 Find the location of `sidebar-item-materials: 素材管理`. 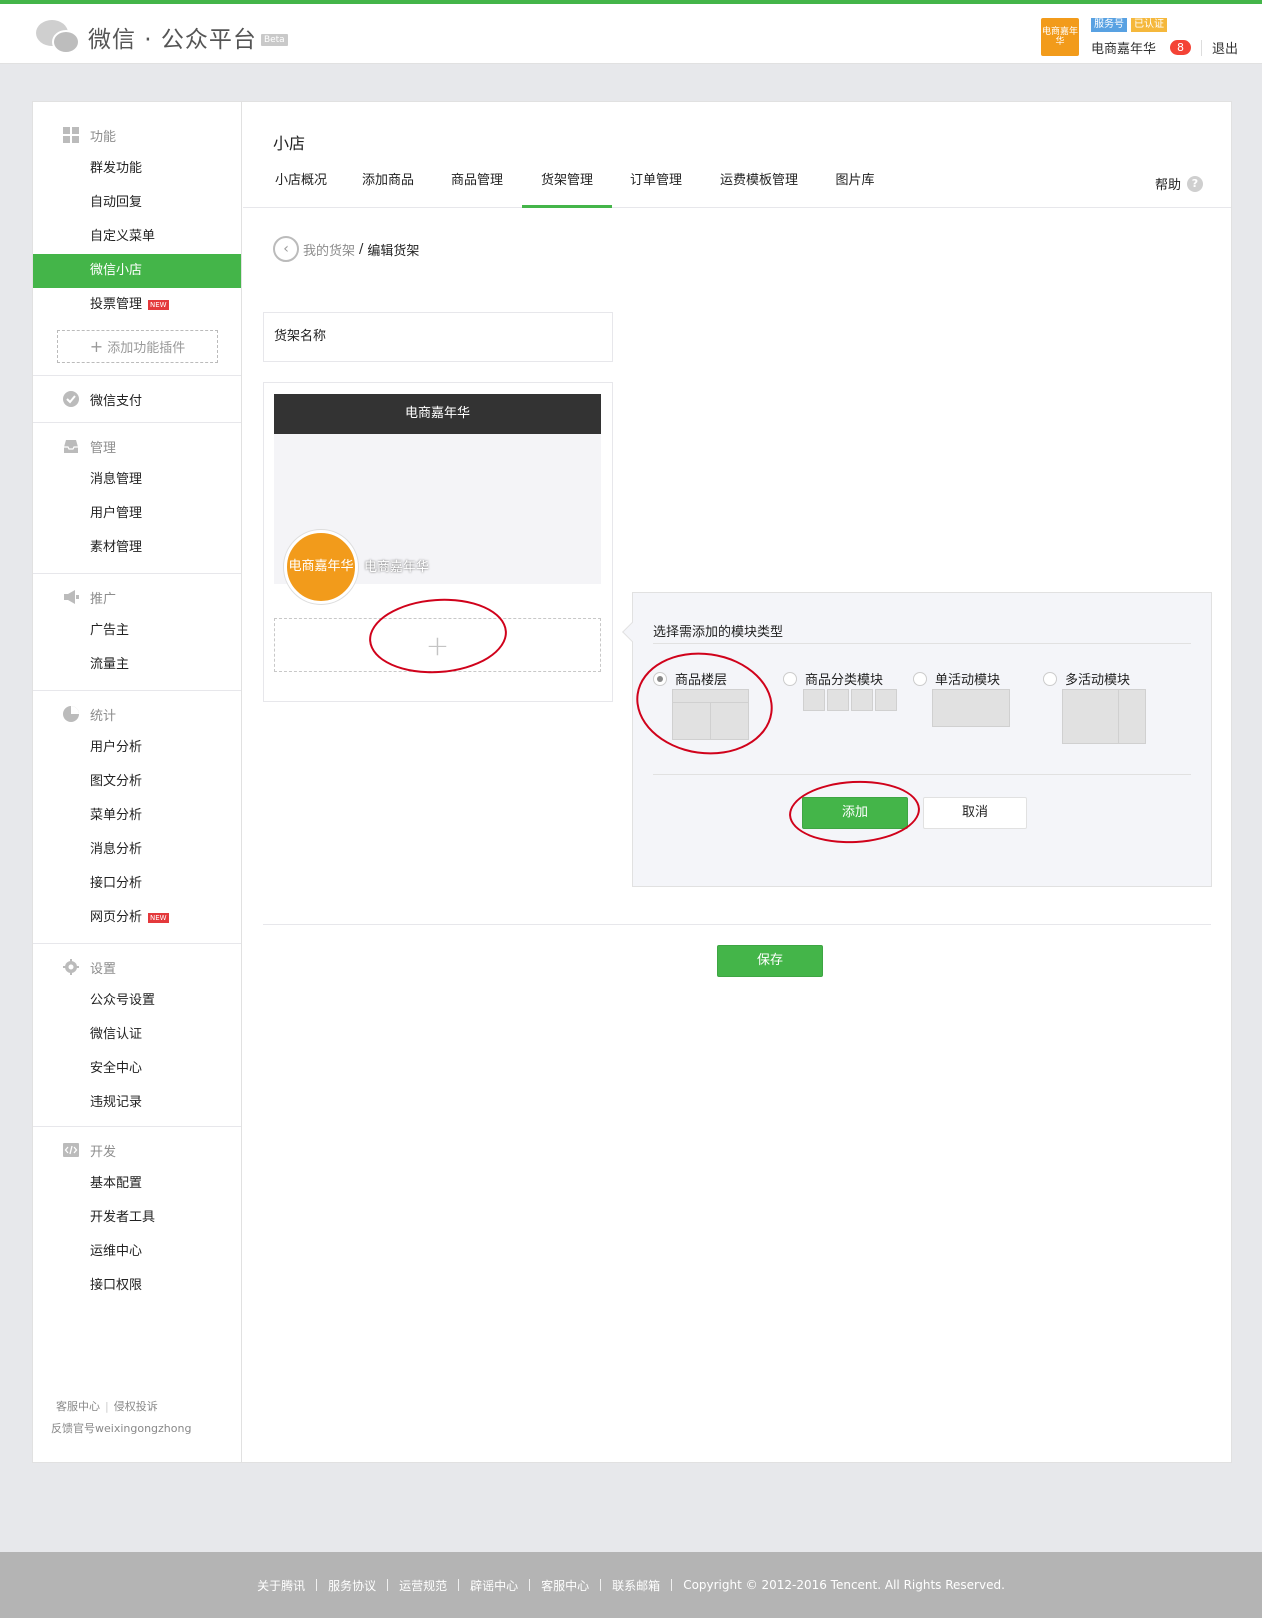

sidebar-item-materials: 素材管理 is located at coordinates (137, 548).